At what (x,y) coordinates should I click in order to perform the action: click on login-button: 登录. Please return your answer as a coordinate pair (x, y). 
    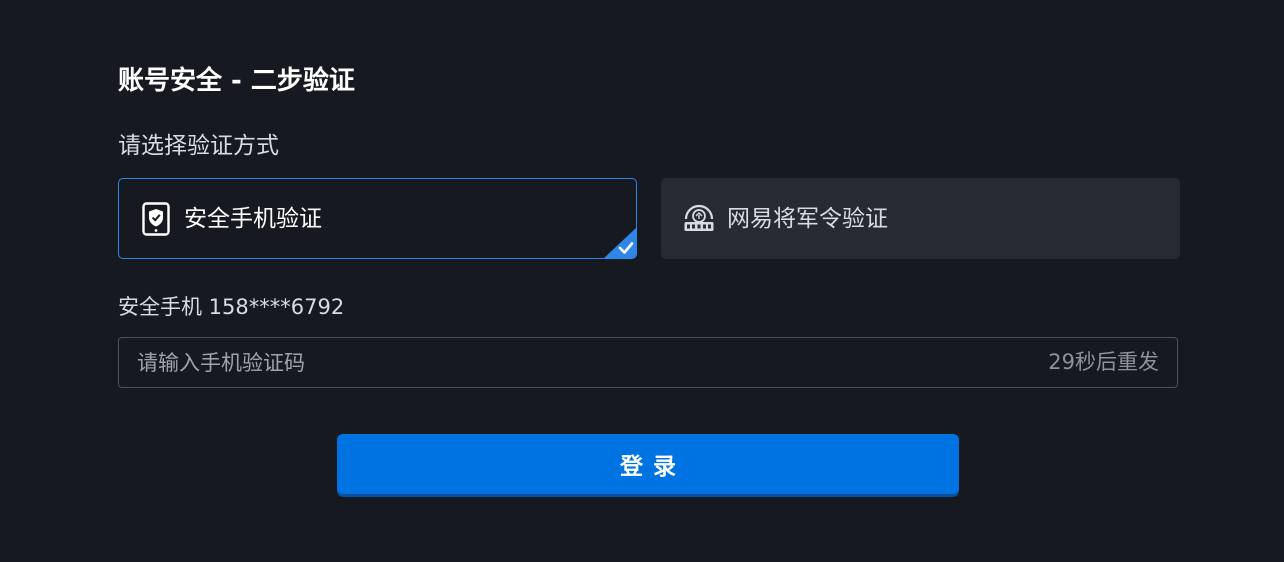
    Looking at the image, I should click on (648, 464).